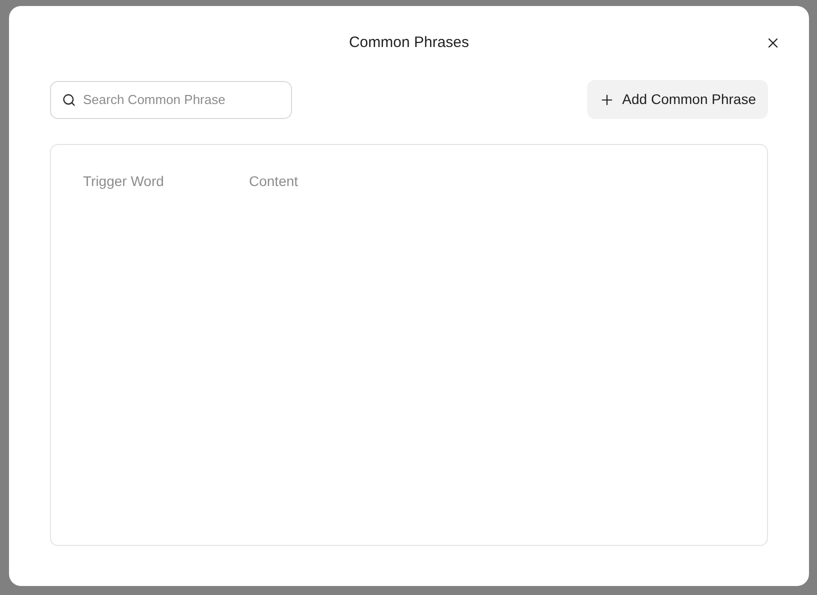  I want to click on search-icon, so click(69, 99).